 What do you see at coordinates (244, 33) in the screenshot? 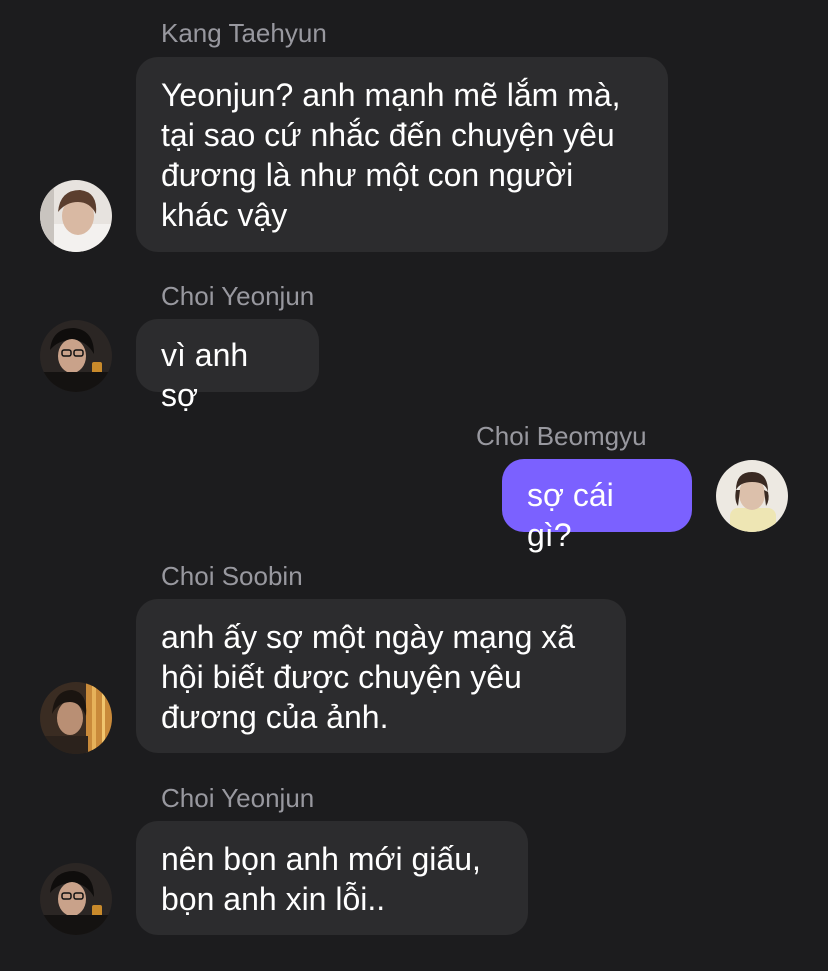
I see `sender-name: Kang Taehyun` at bounding box center [244, 33].